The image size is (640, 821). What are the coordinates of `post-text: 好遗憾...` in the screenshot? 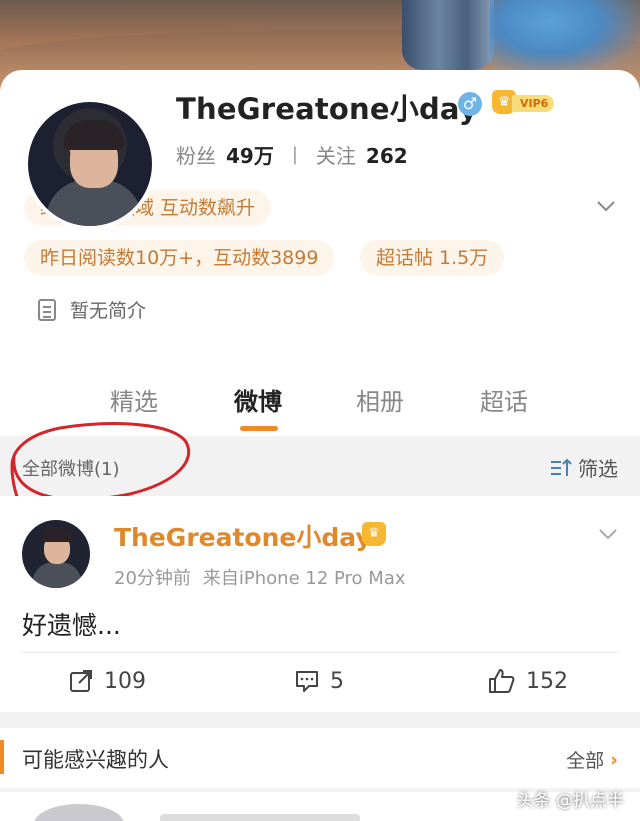 It's located at (71, 625).